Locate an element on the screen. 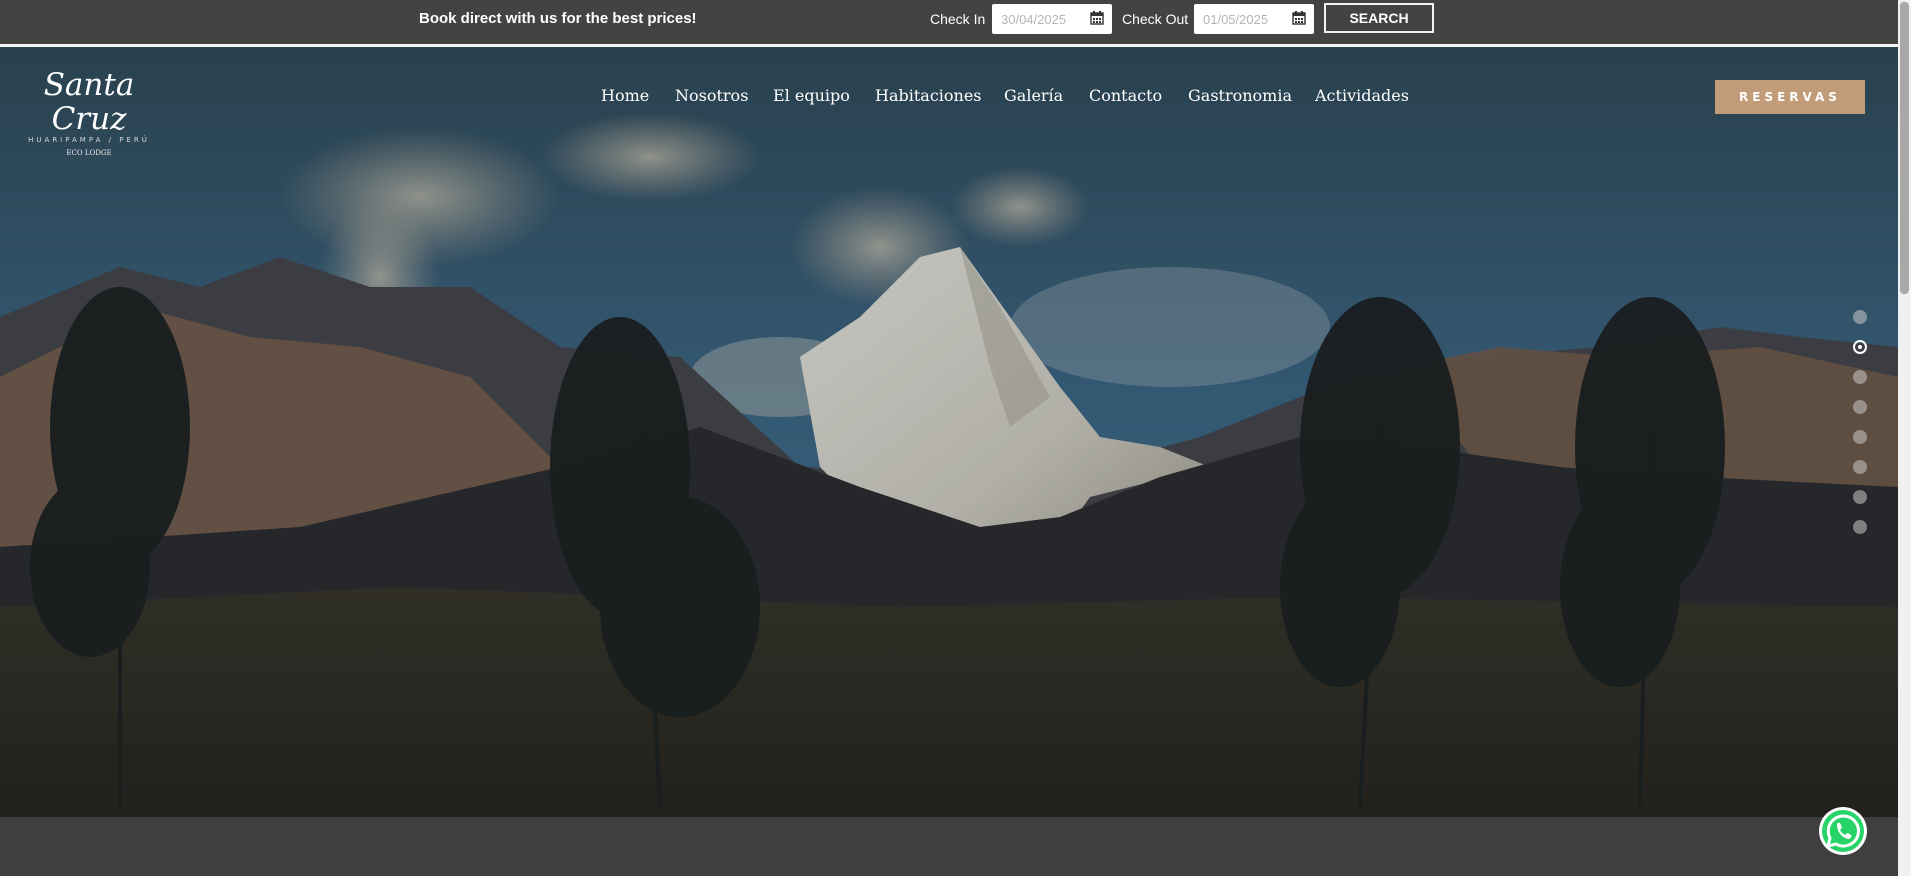 This screenshot has width=1911, height=876. nav-el-equipo: El equipo is located at coordinates (811, 95).